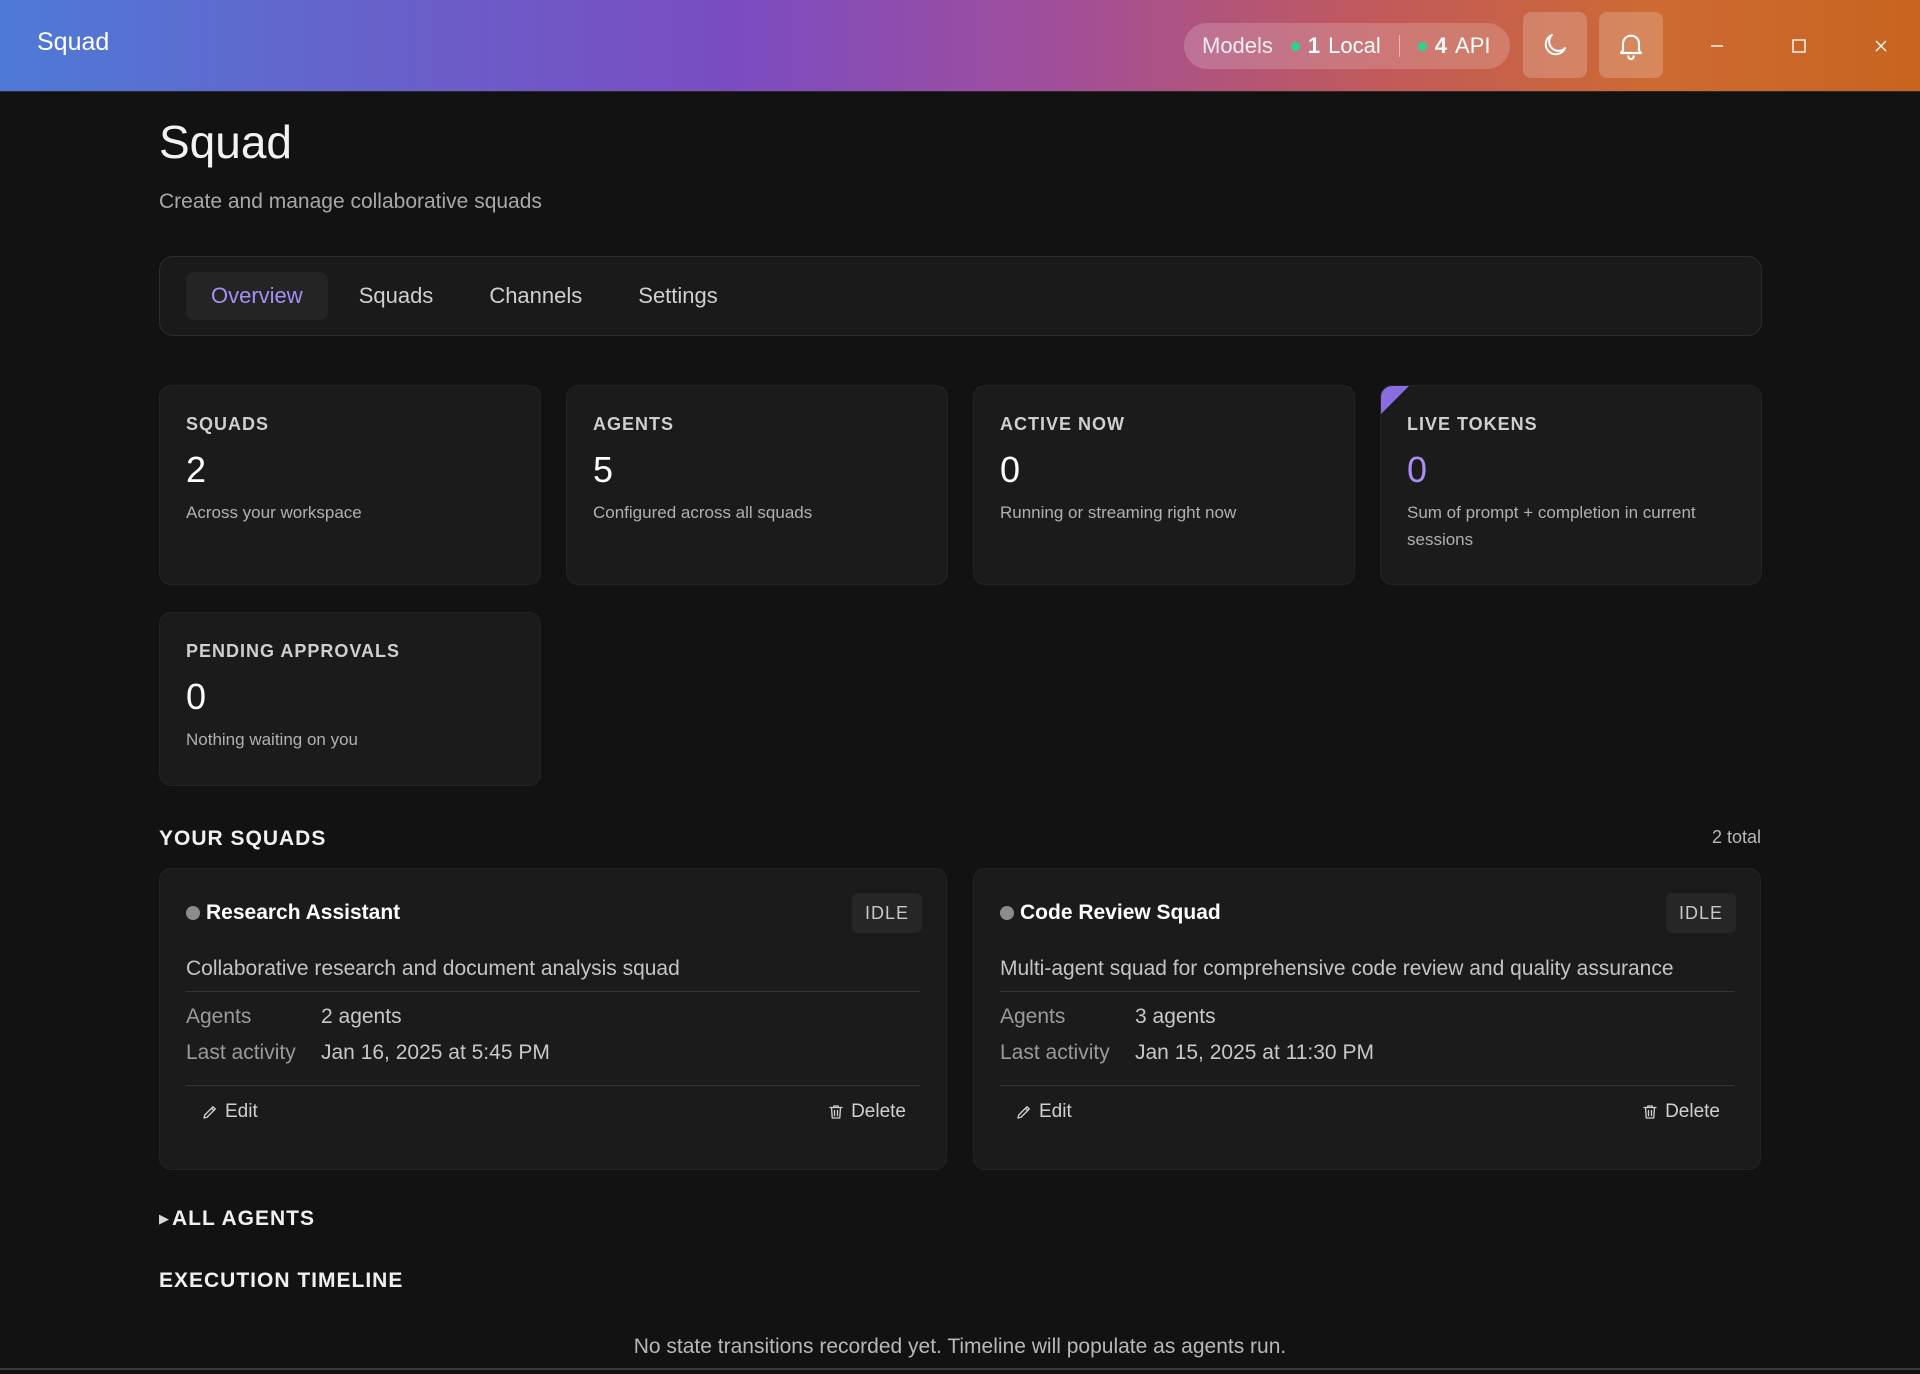 The image size is (1920, 1374). What do you see at coordinates (1354, 45) in the screenshot?
I see `local-label: Local` at bounding box center [1354, 45].